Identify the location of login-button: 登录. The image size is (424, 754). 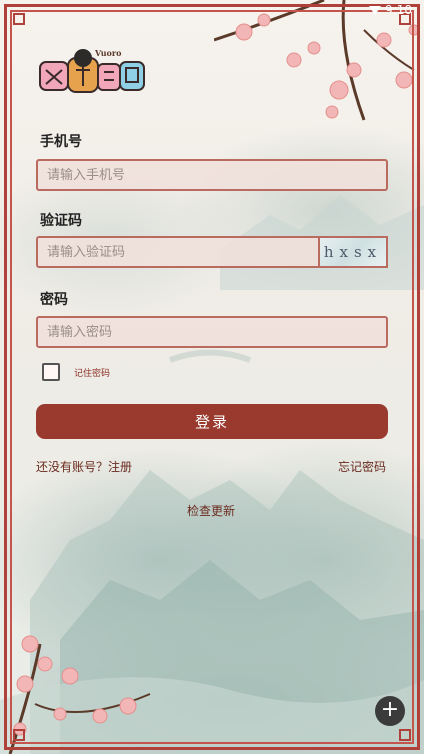
(212, 421).